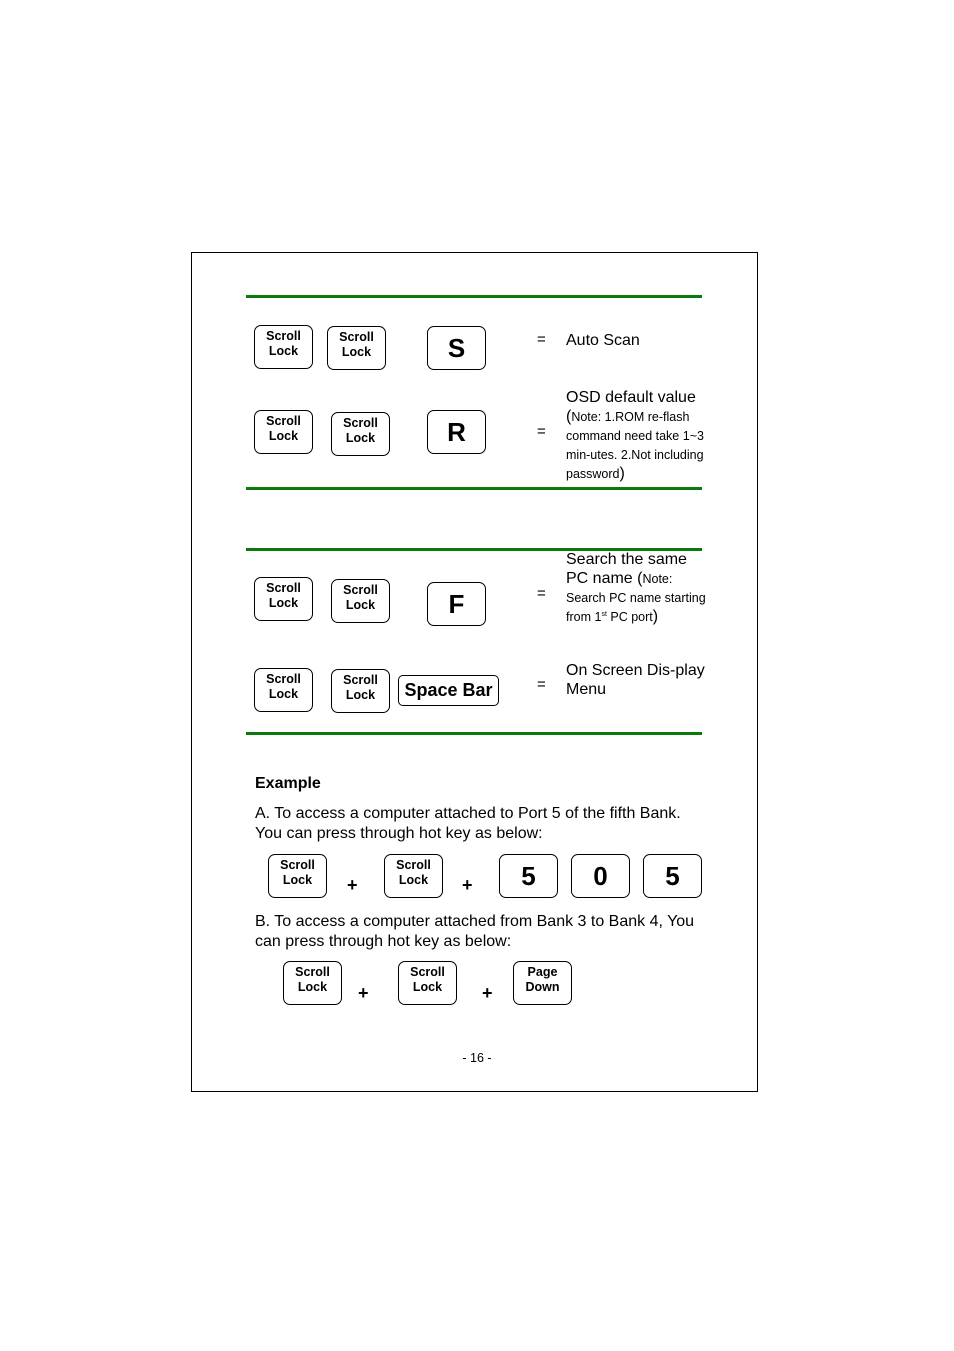 The width and height of the screenshot is (954, 1351). Describe the element at coordinates (477, 1058) in the screenshot. I see `page-number: - 16 -` at that location.